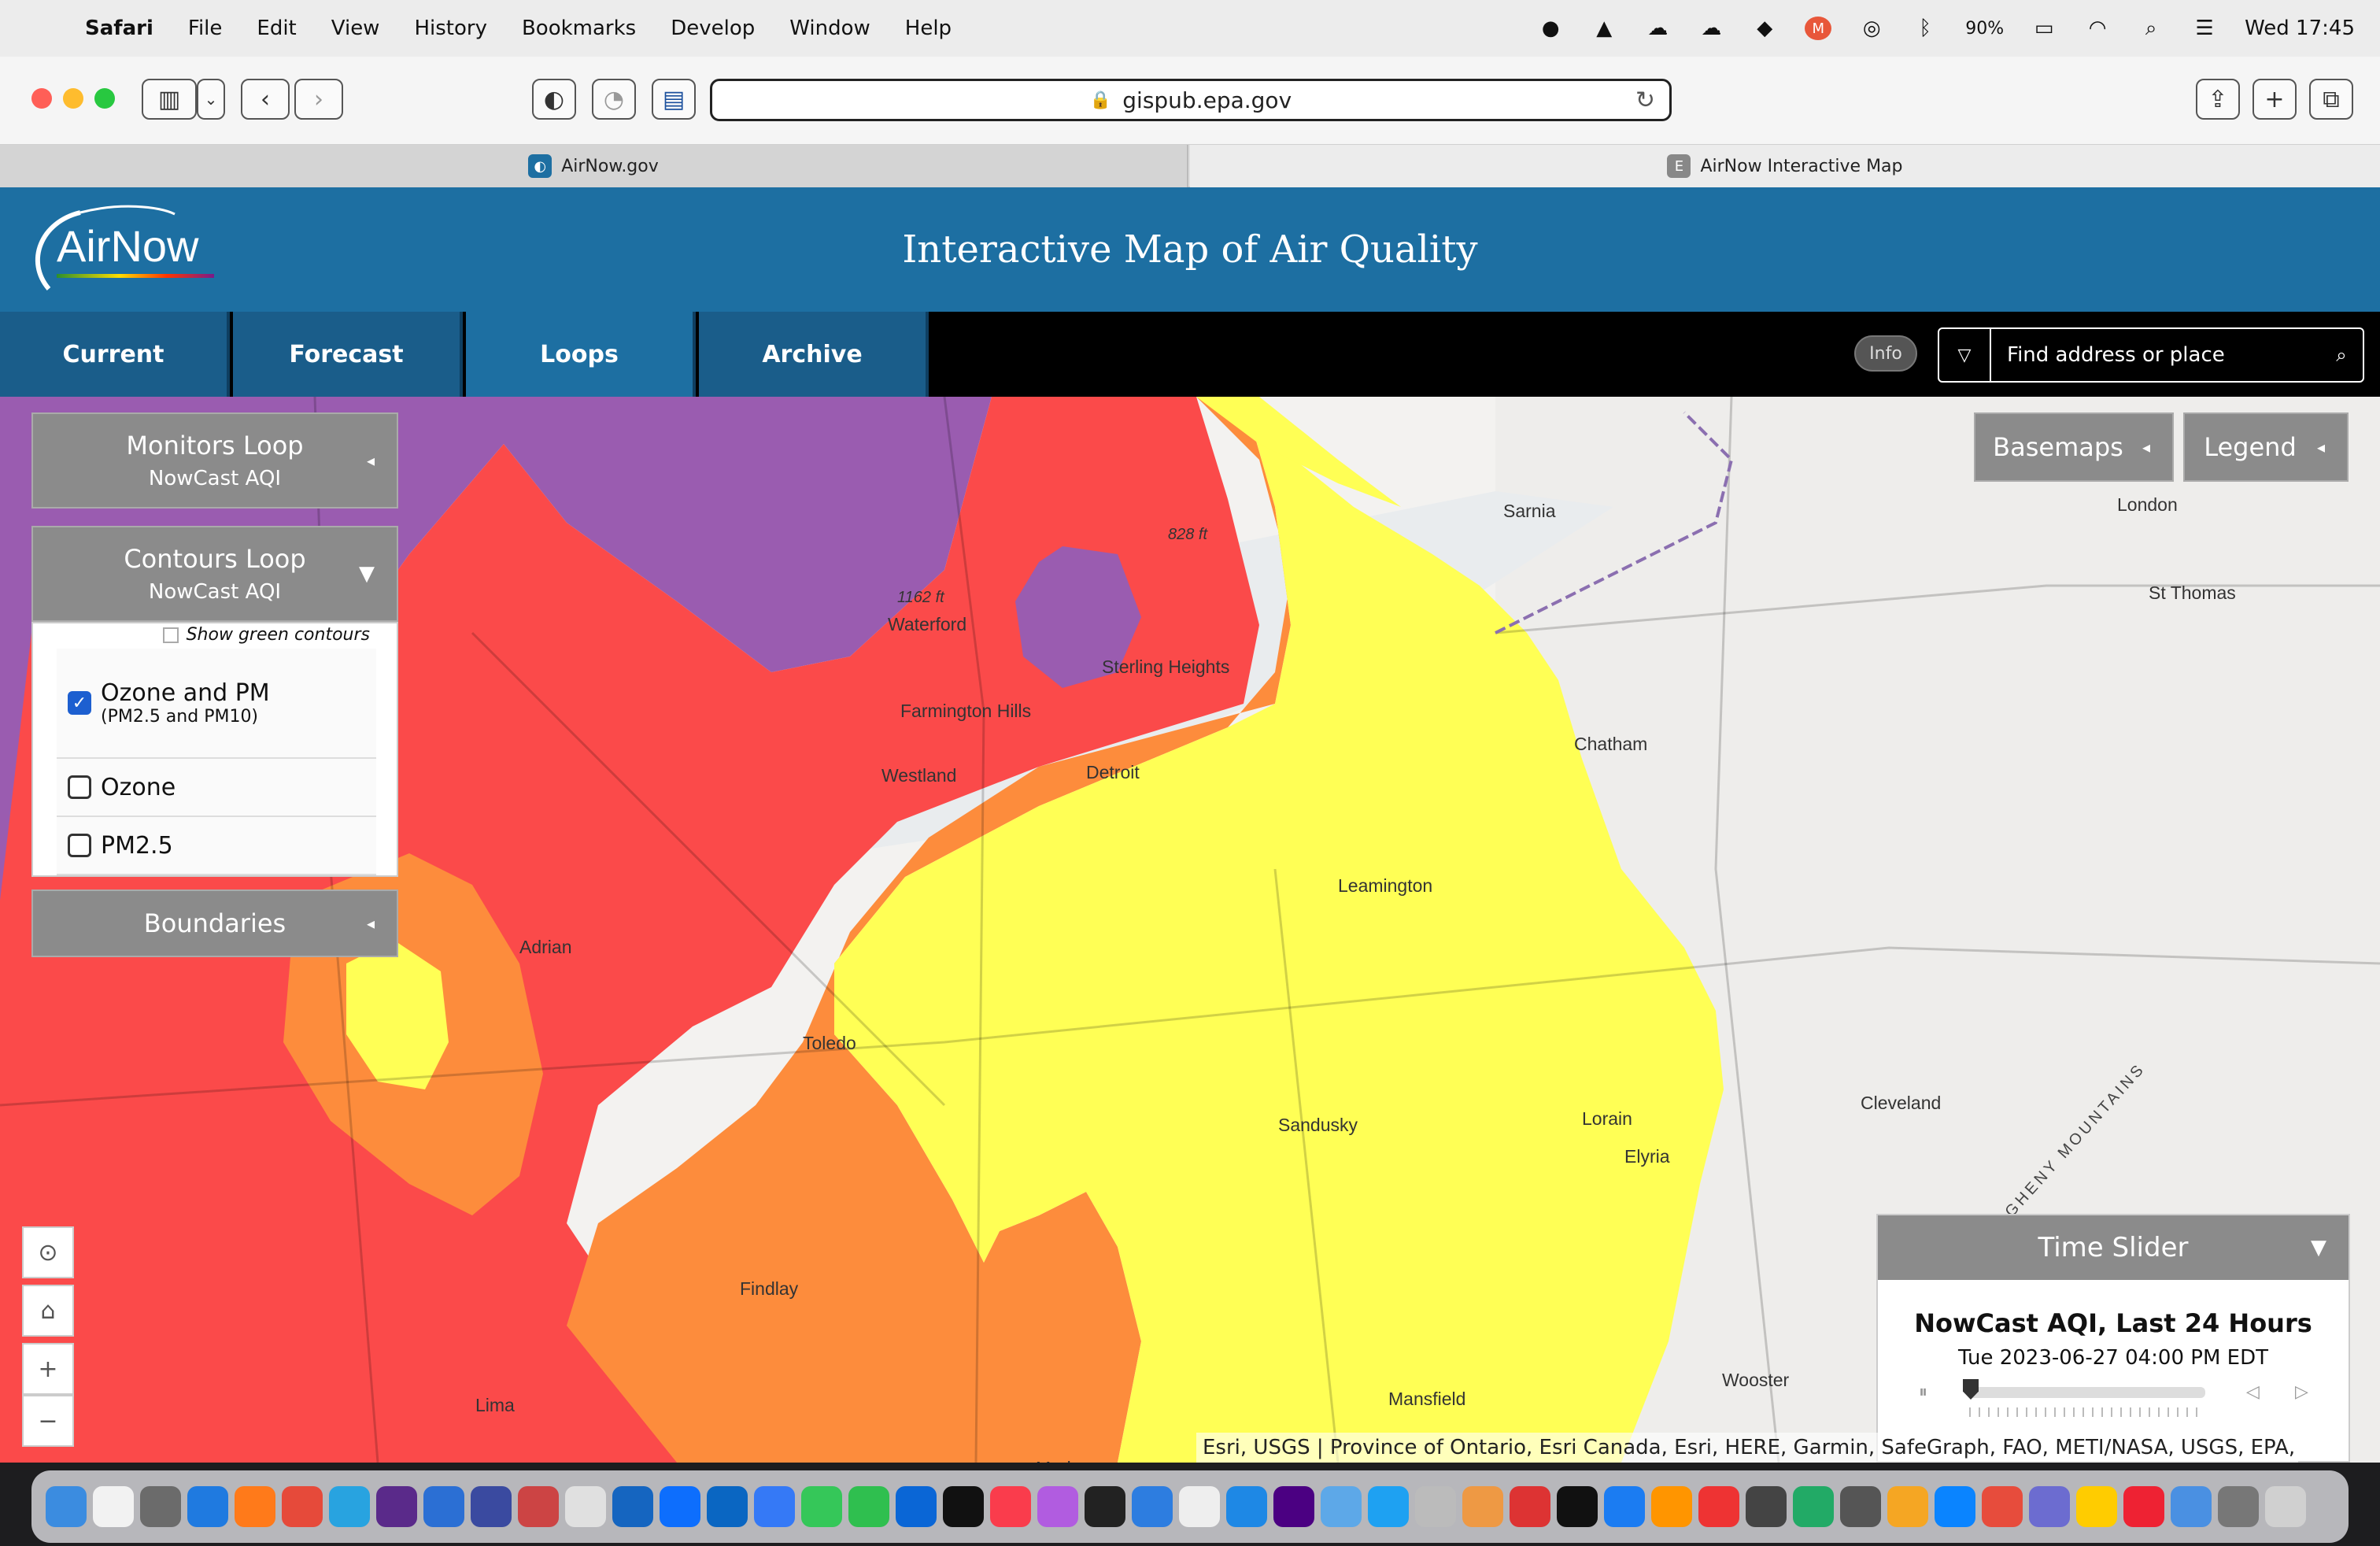  Describe the element at coordinates (169, 99) in the screenshot. I see `sidebar-toggle-button: ▥` at that location.